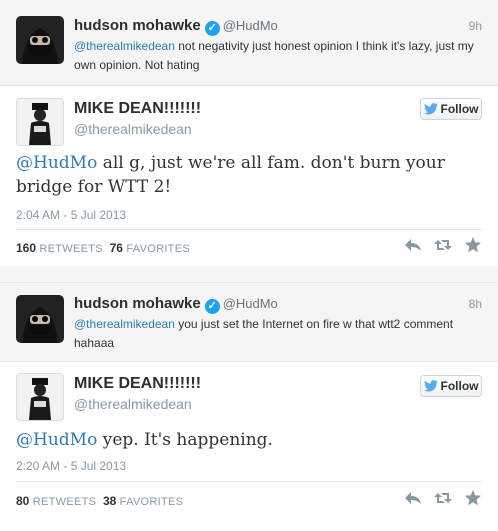  What do you see at coordinates (475, 304) in the screenshot?
I see `reply-time: 8h` at bounding box center [475, 304].